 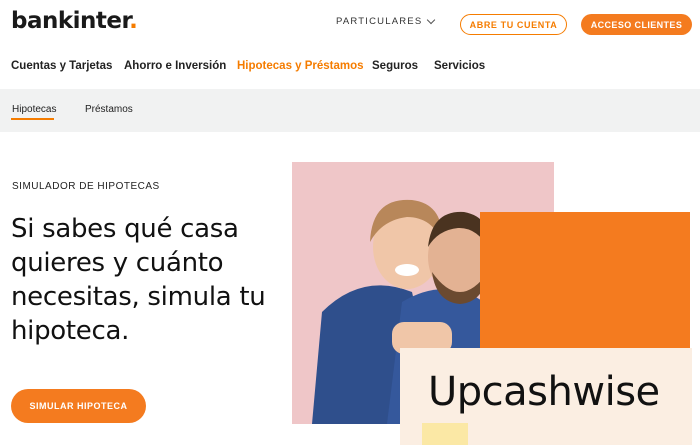 What do you see at coordinates (379, 21) in the screenshot?
I see `segment-label: PARTICULARES` at bounding box center [379, 21].